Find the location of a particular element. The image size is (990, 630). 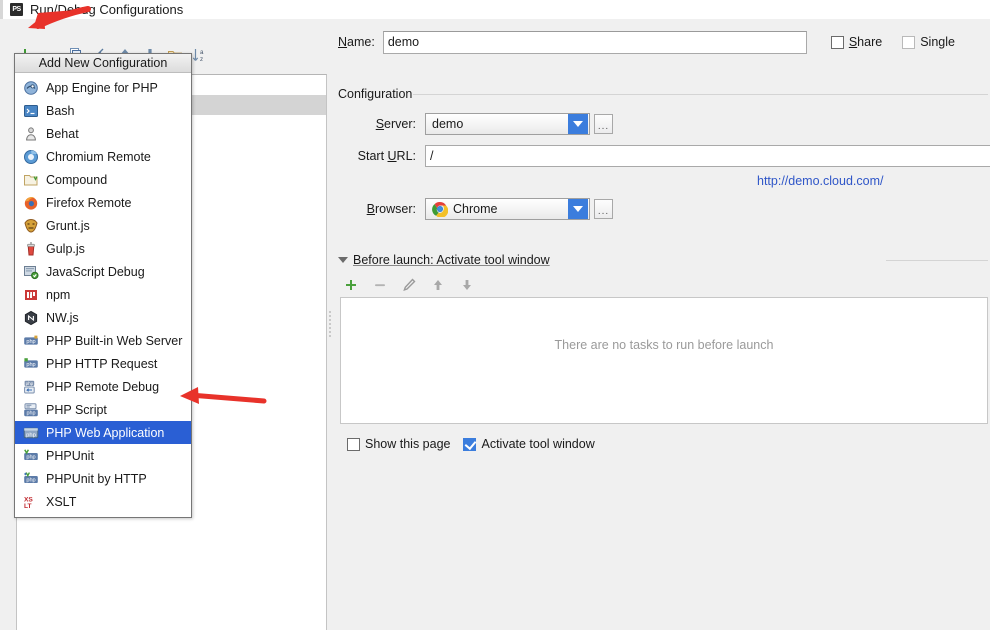

sort-button: a z is located at coordinates (200, 55).